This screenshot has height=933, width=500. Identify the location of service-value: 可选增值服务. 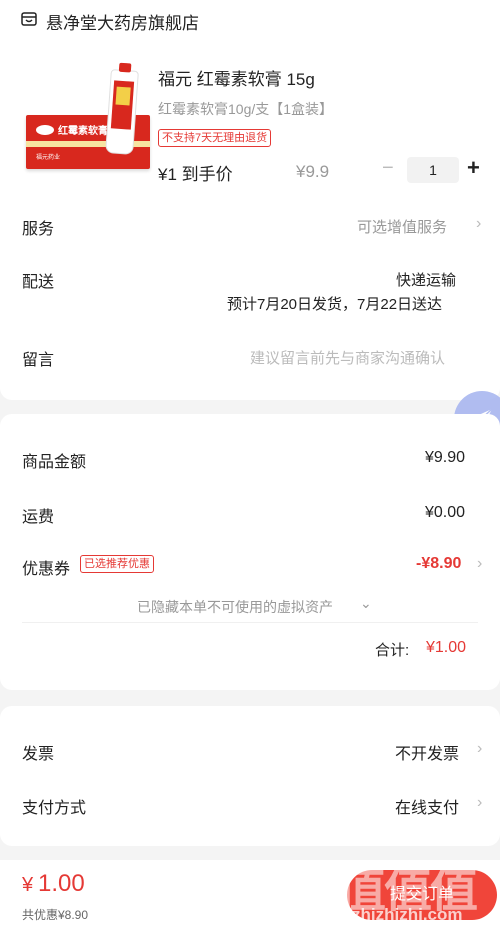
(402, 227).